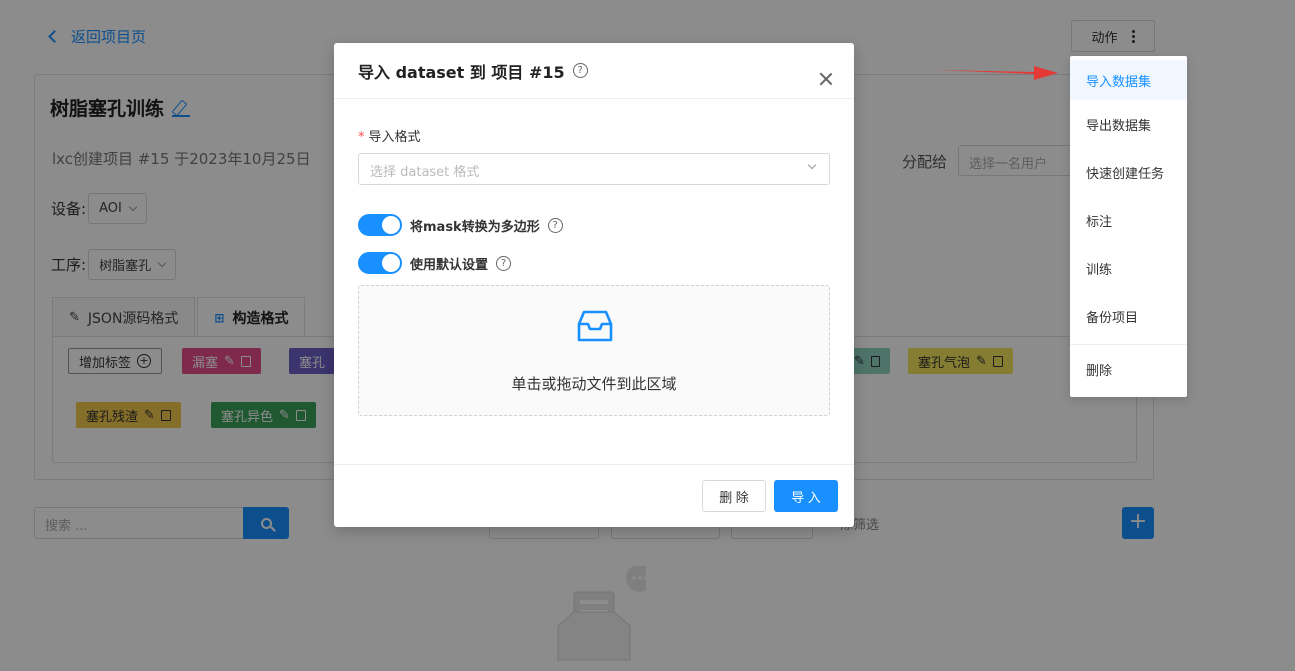 The width and height of the screenshot is (1295, 671). What do you see at coordinates (475, 227) in the screenshot?
I see `convert-mask-label: 将mask转换为多边形` at bounding box center [475, 227].